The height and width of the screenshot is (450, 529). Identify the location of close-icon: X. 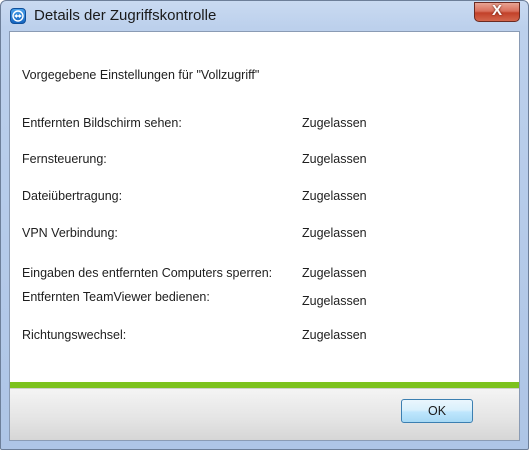
(496, 10).